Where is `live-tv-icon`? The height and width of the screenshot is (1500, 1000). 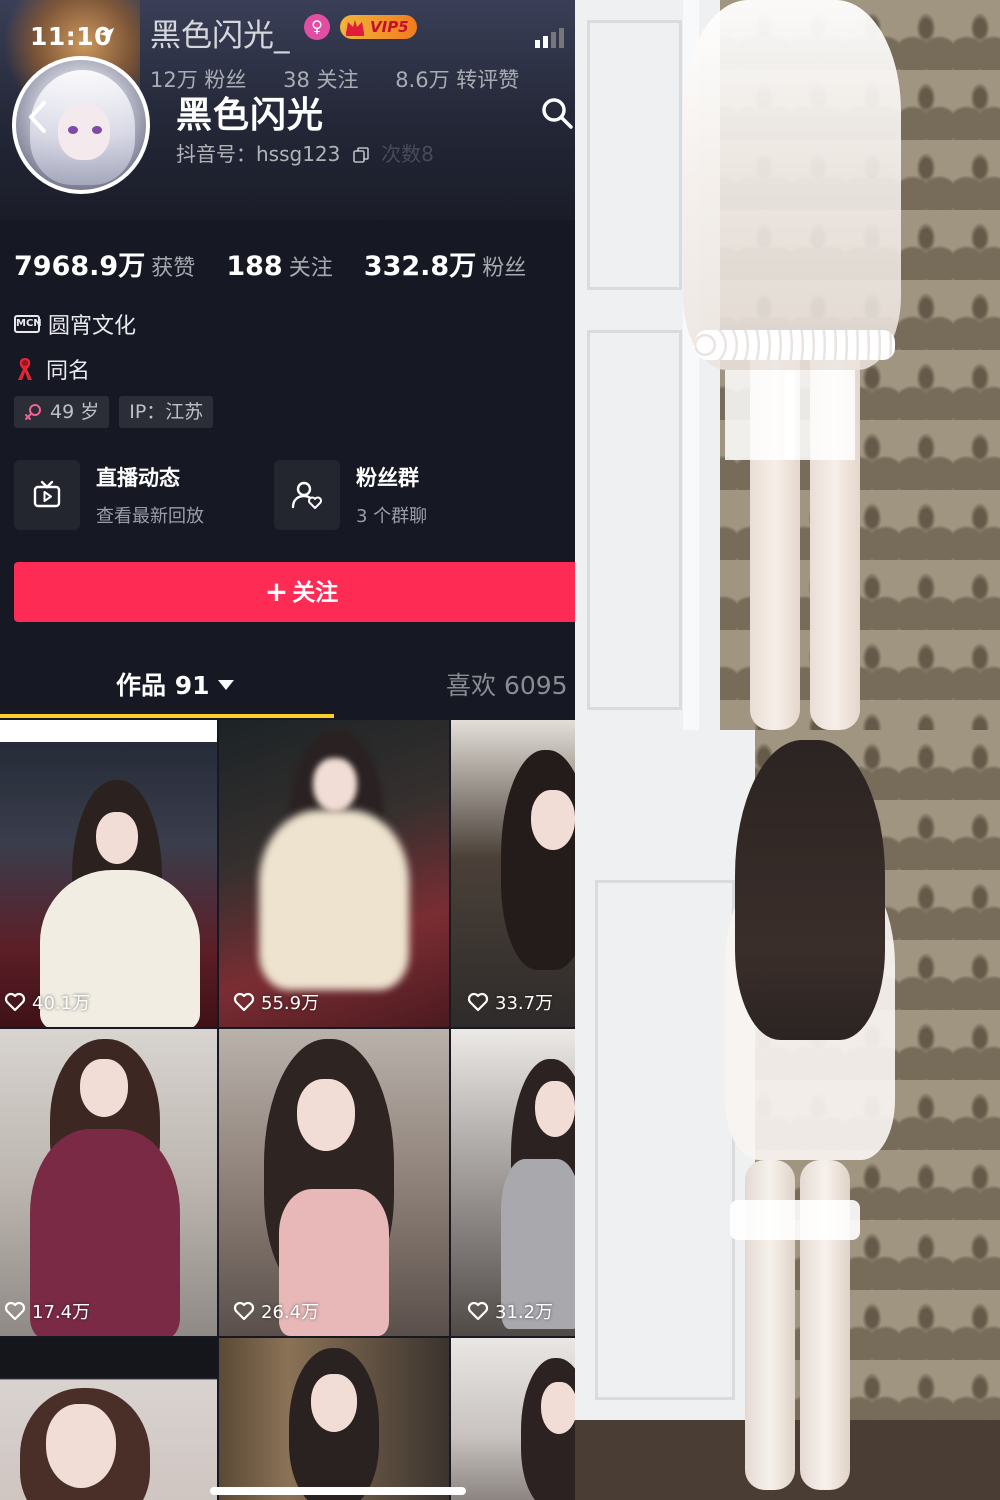
live-tv-icon is located at coordinates (47, 494).